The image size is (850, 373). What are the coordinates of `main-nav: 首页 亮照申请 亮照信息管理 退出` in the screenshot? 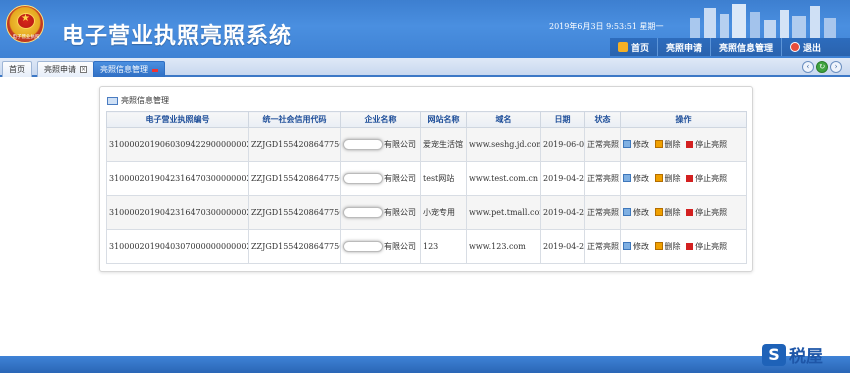 It's located at (730, 47).